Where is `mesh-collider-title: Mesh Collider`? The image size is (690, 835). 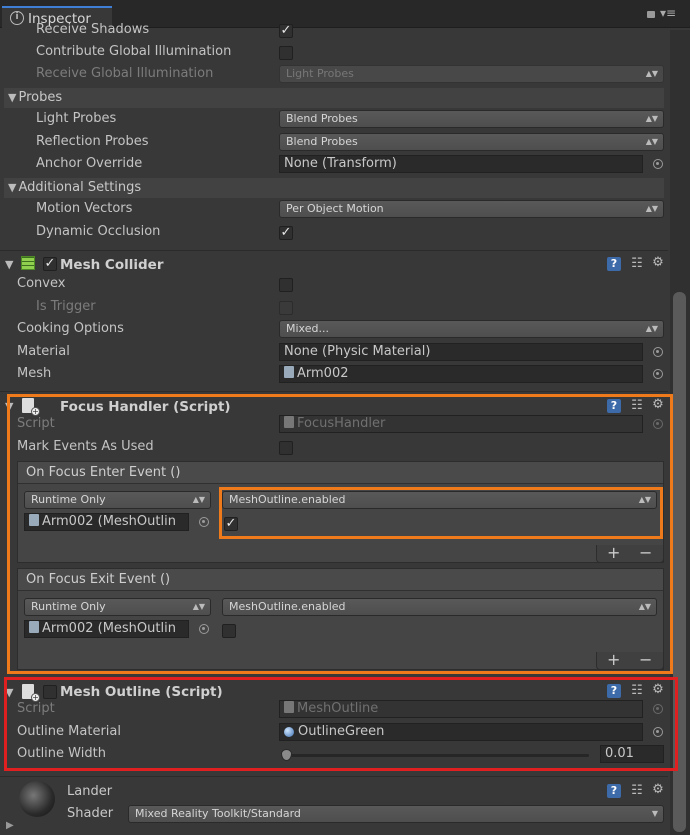
mesh-collider-title: Mesh Collider is located at coordinates (112, 265).